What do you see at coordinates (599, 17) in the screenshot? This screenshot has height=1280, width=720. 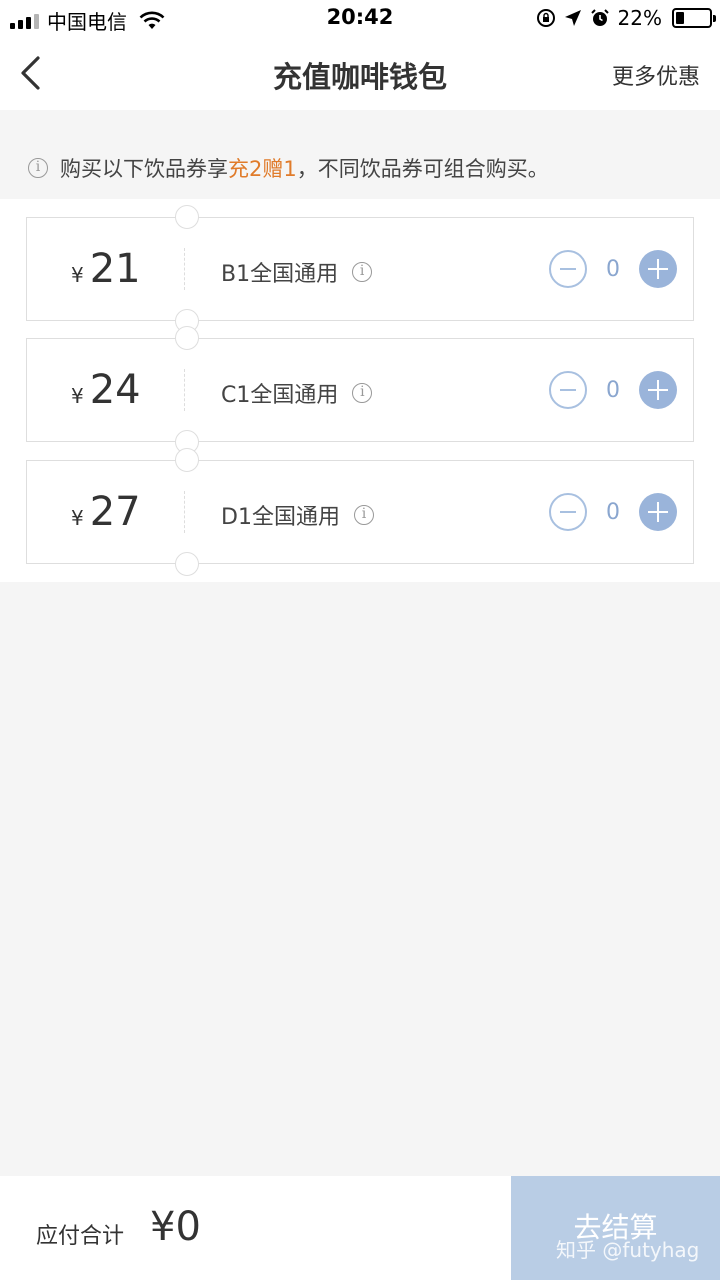 I see `alarm-icon` at bounding box center [599, 17].